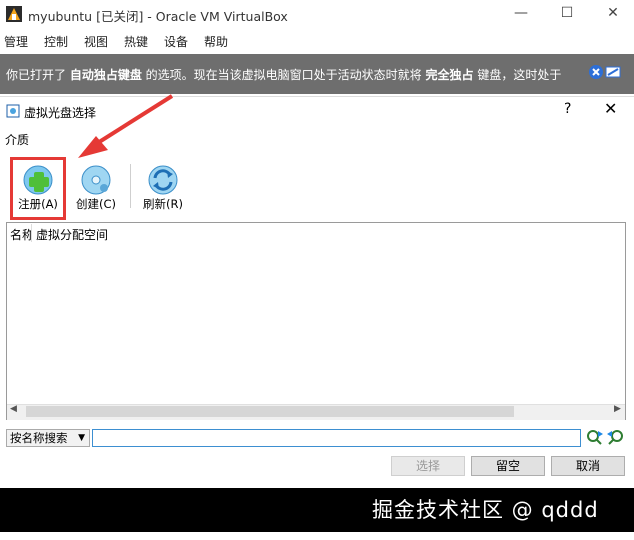 This screenshot has height=540, width=634. What do you see at coordinates (613, 13) in the screenshot?
I see `close-window-button: ✕` at bounding box center [613, 13].